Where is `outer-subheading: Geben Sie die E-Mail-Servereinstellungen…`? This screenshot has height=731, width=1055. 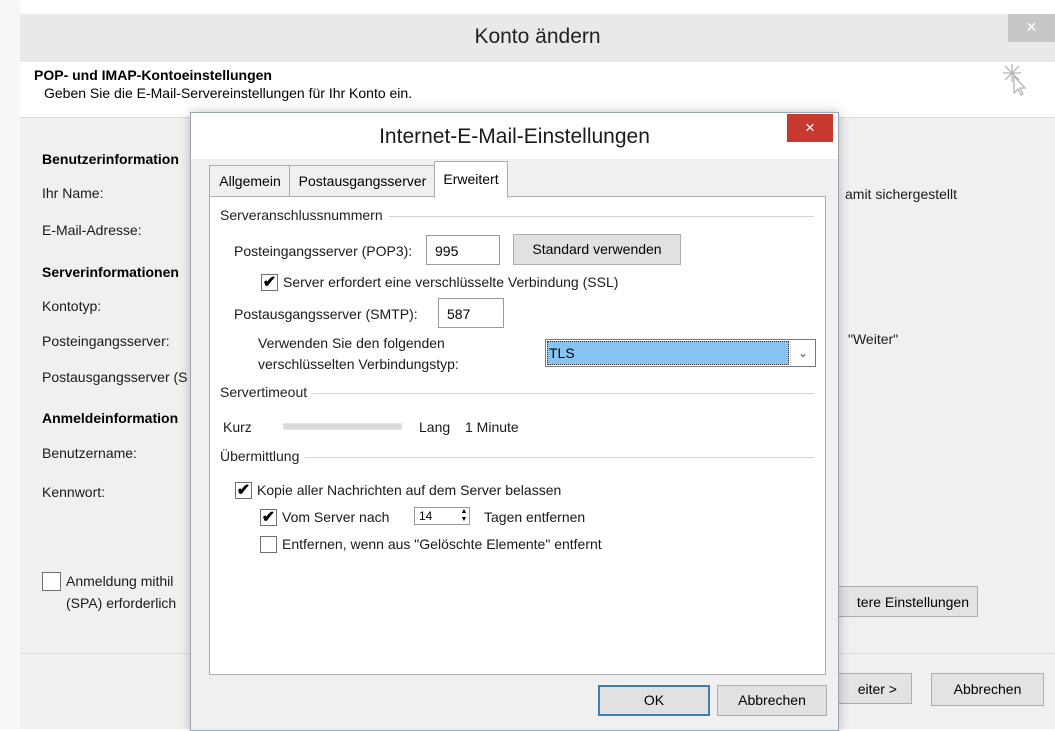
outer-subheading: Geben Sie die E-Mail-Servereinstellungen… is located at coordinates (228, 93).